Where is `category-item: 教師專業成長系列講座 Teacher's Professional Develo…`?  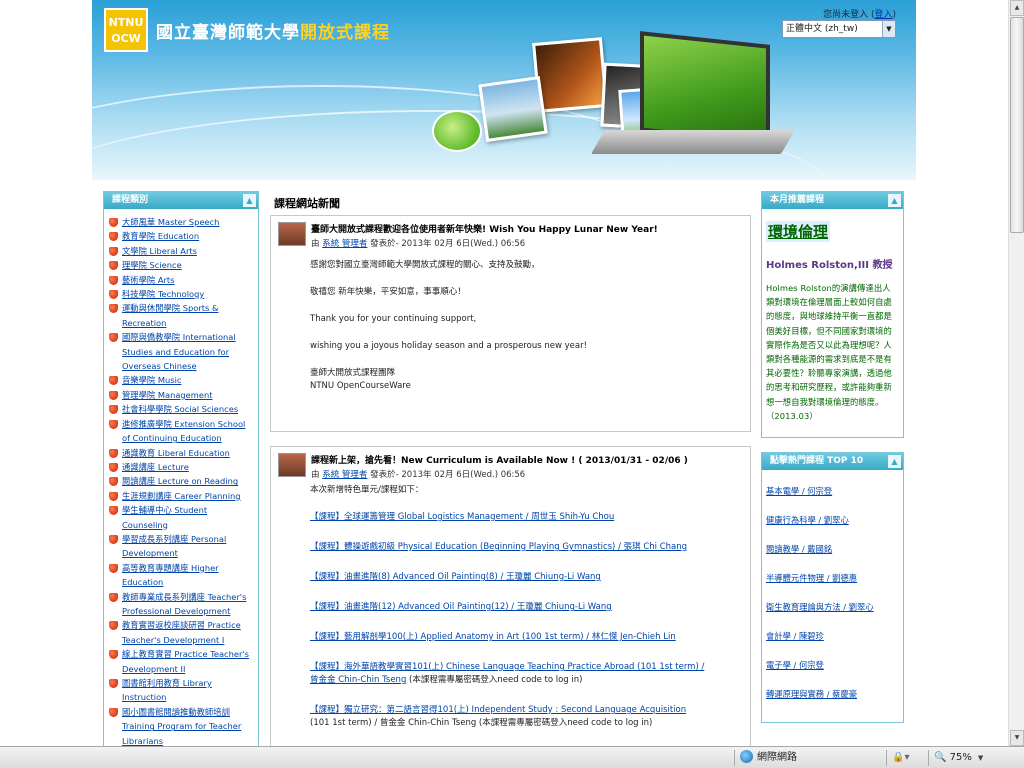
category-item: 教師專業成長系列講座 Teacher's Professional Develo… is located at coordinates (181, 604).